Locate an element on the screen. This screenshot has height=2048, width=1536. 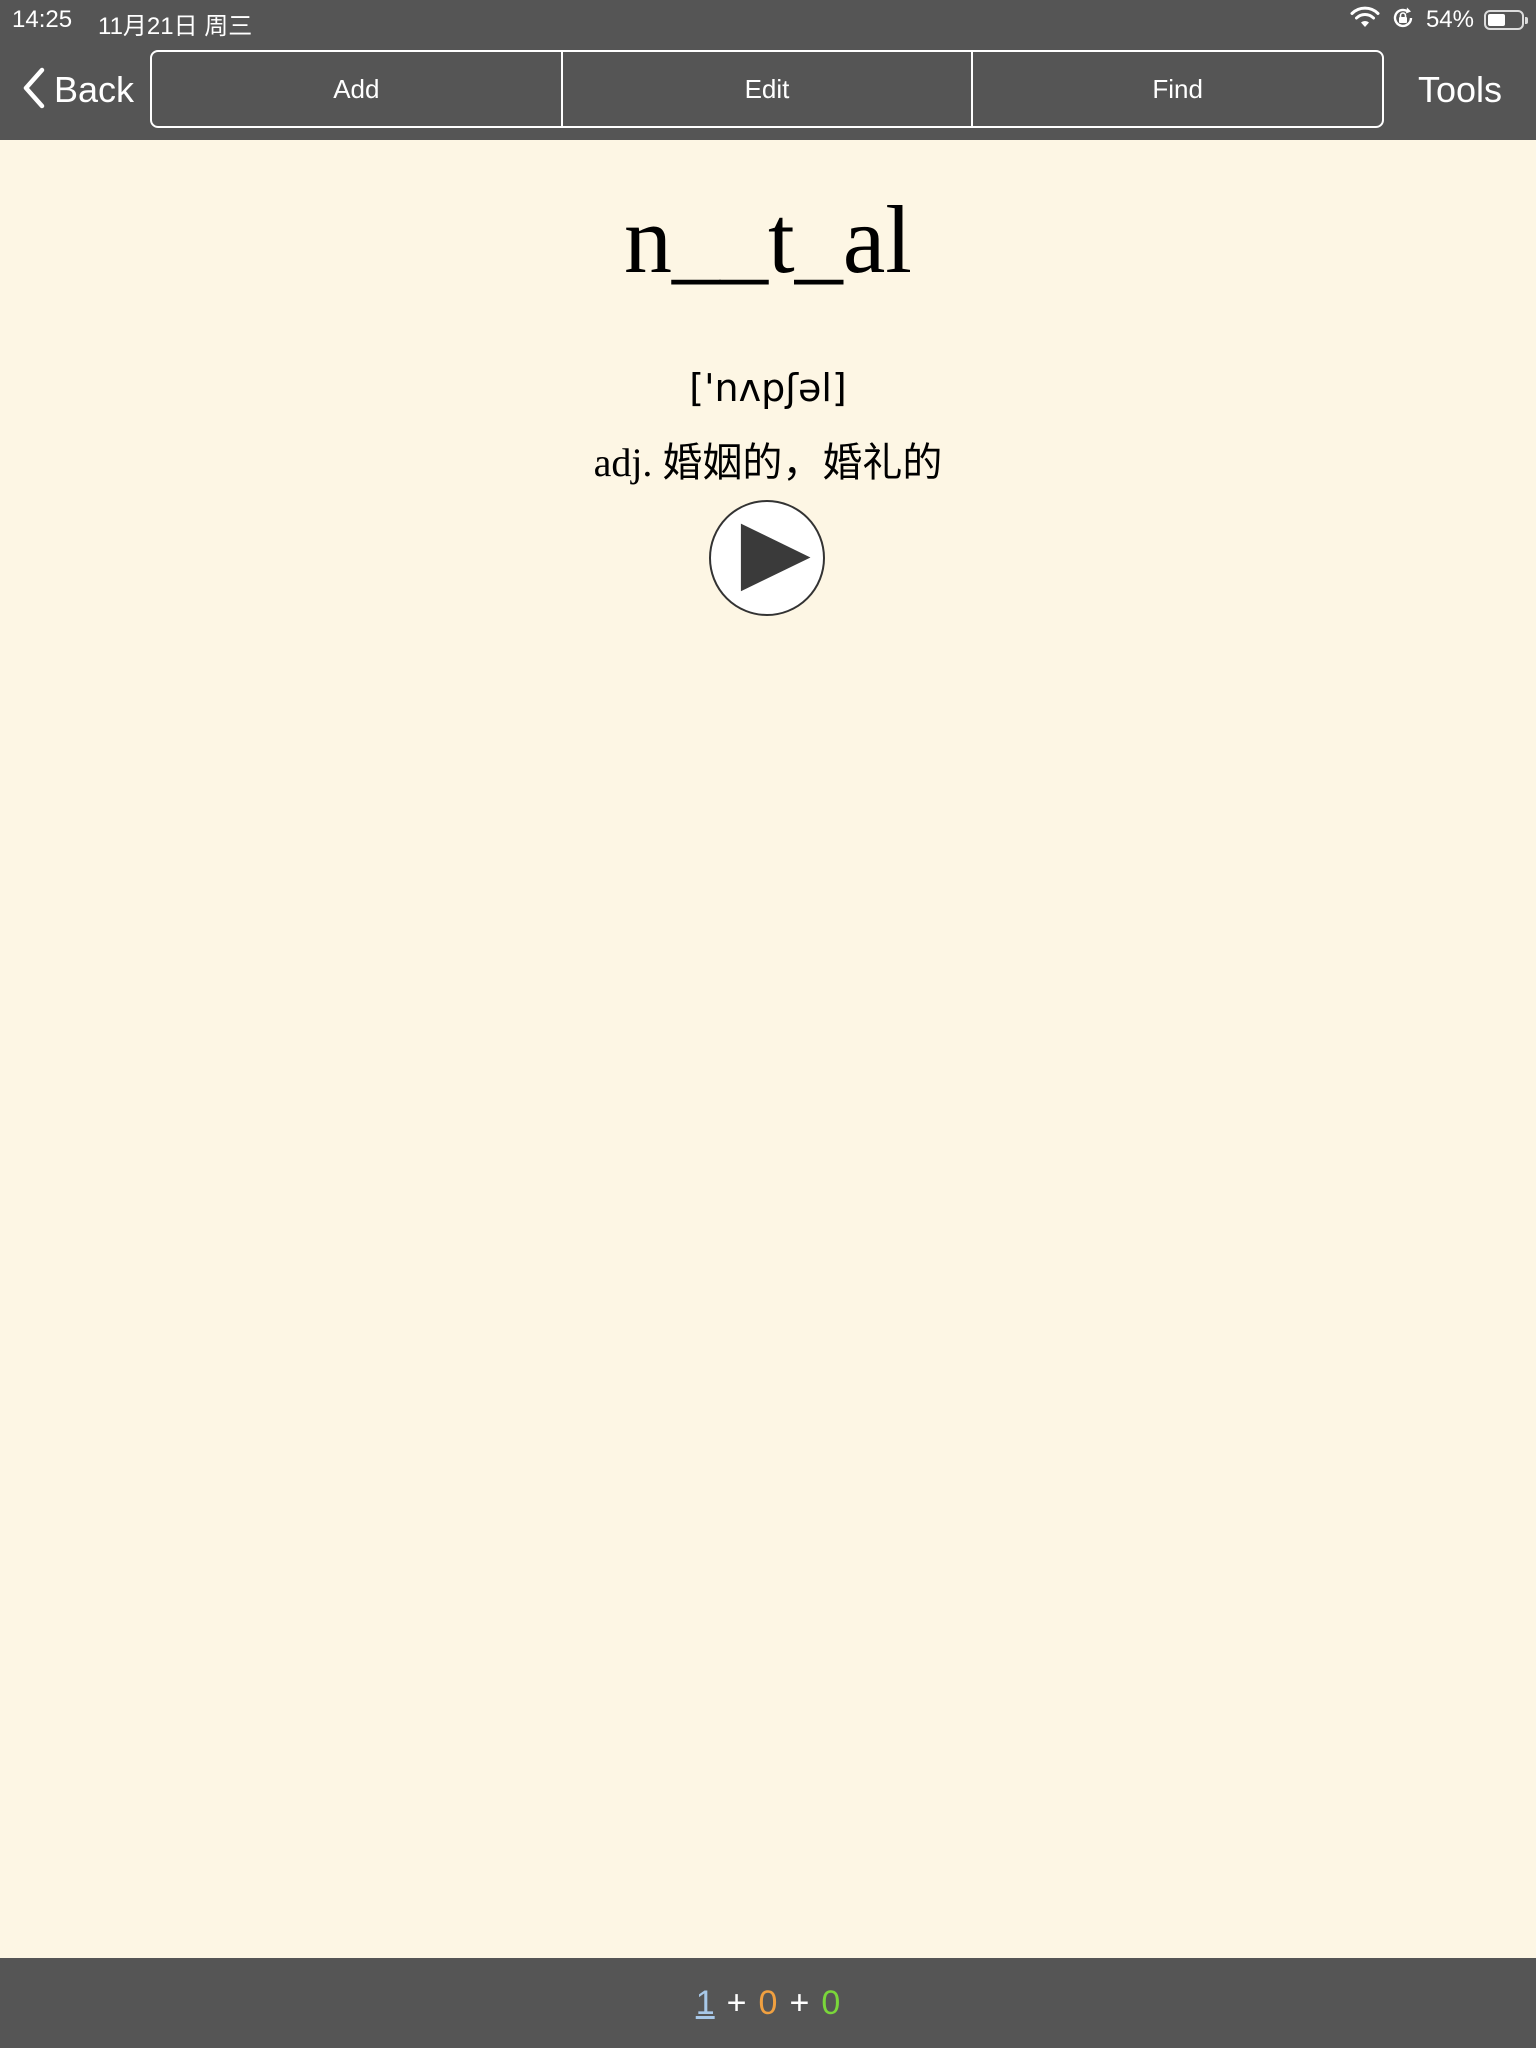
count-new: 1 is located at coordinates (705, 2002).